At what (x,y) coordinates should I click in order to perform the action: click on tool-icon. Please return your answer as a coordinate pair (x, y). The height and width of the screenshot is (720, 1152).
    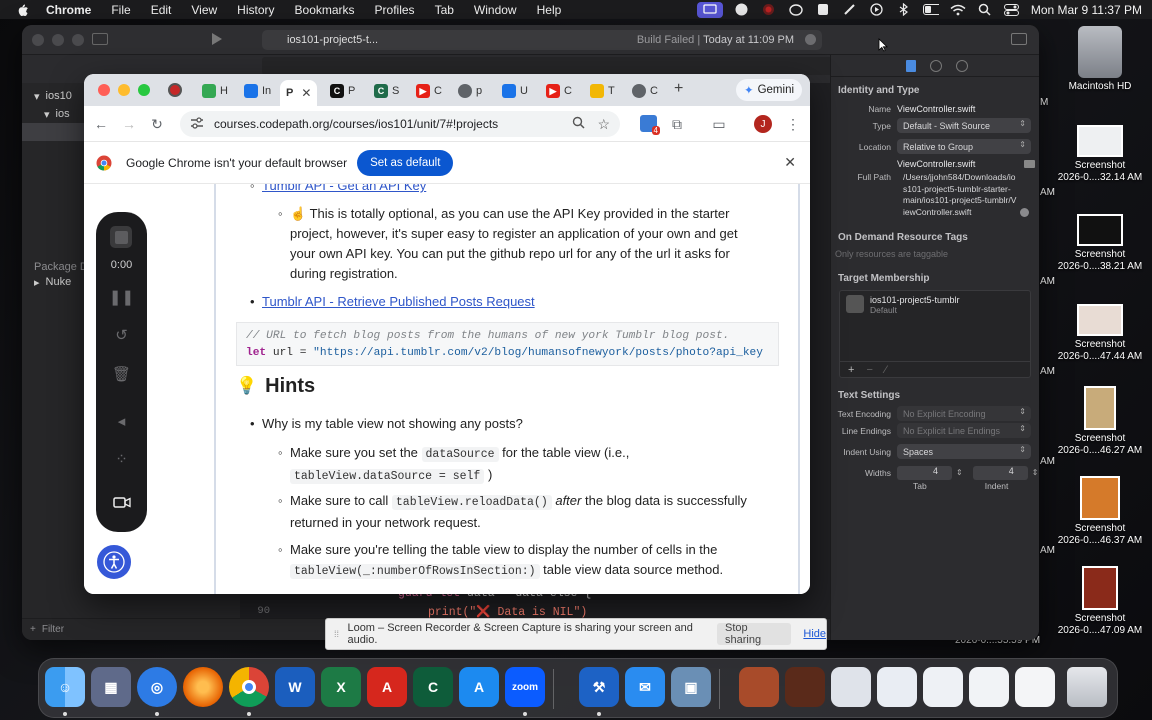
    Looking at the image, I should click on (850, 10).